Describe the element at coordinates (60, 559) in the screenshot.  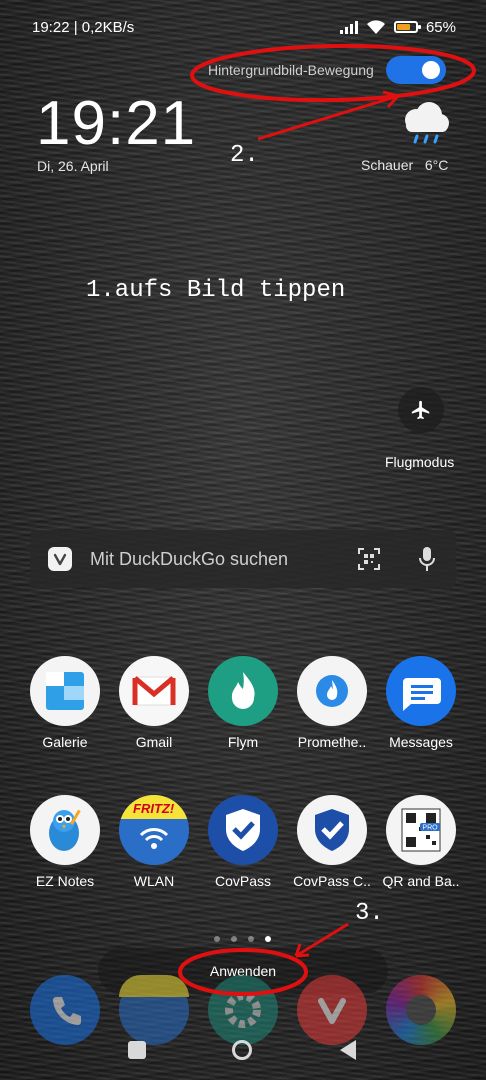
I see `vivaldi-logo-icon` at that location.